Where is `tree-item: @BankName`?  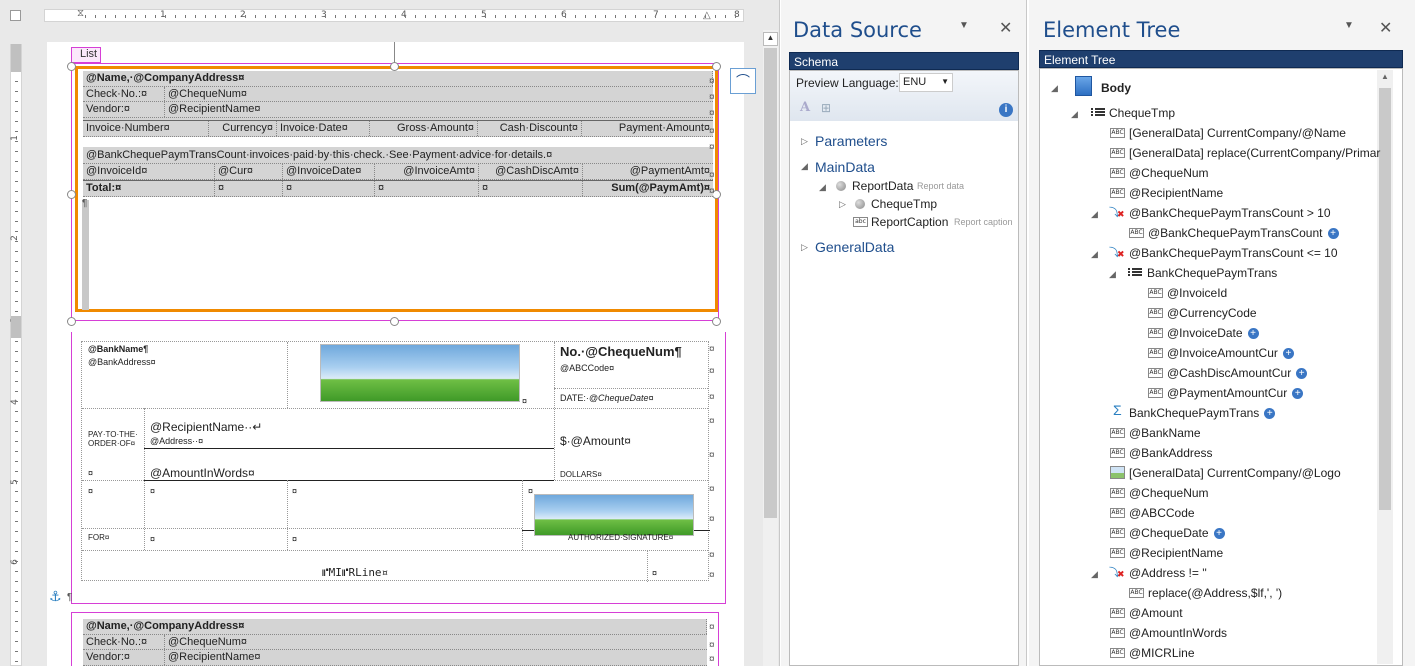 tree-item: @BankName is located at coordinates (1165, 433).